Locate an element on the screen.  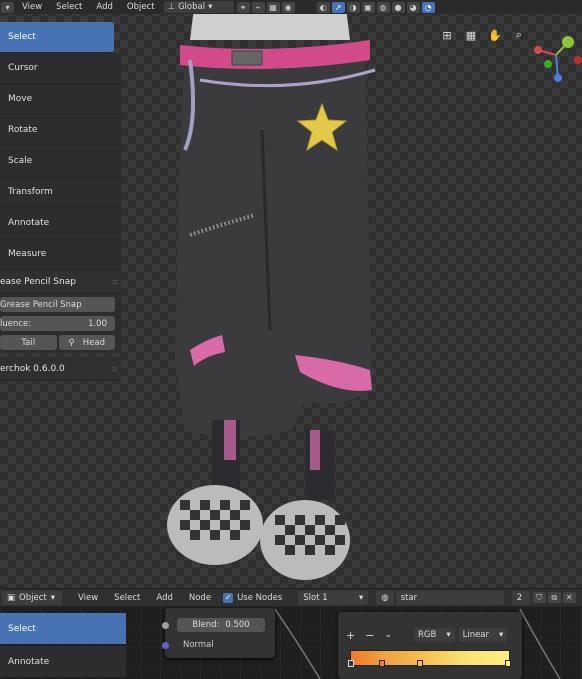
blend-field: Blend: 0.500 is located at coordinates (221, 625).